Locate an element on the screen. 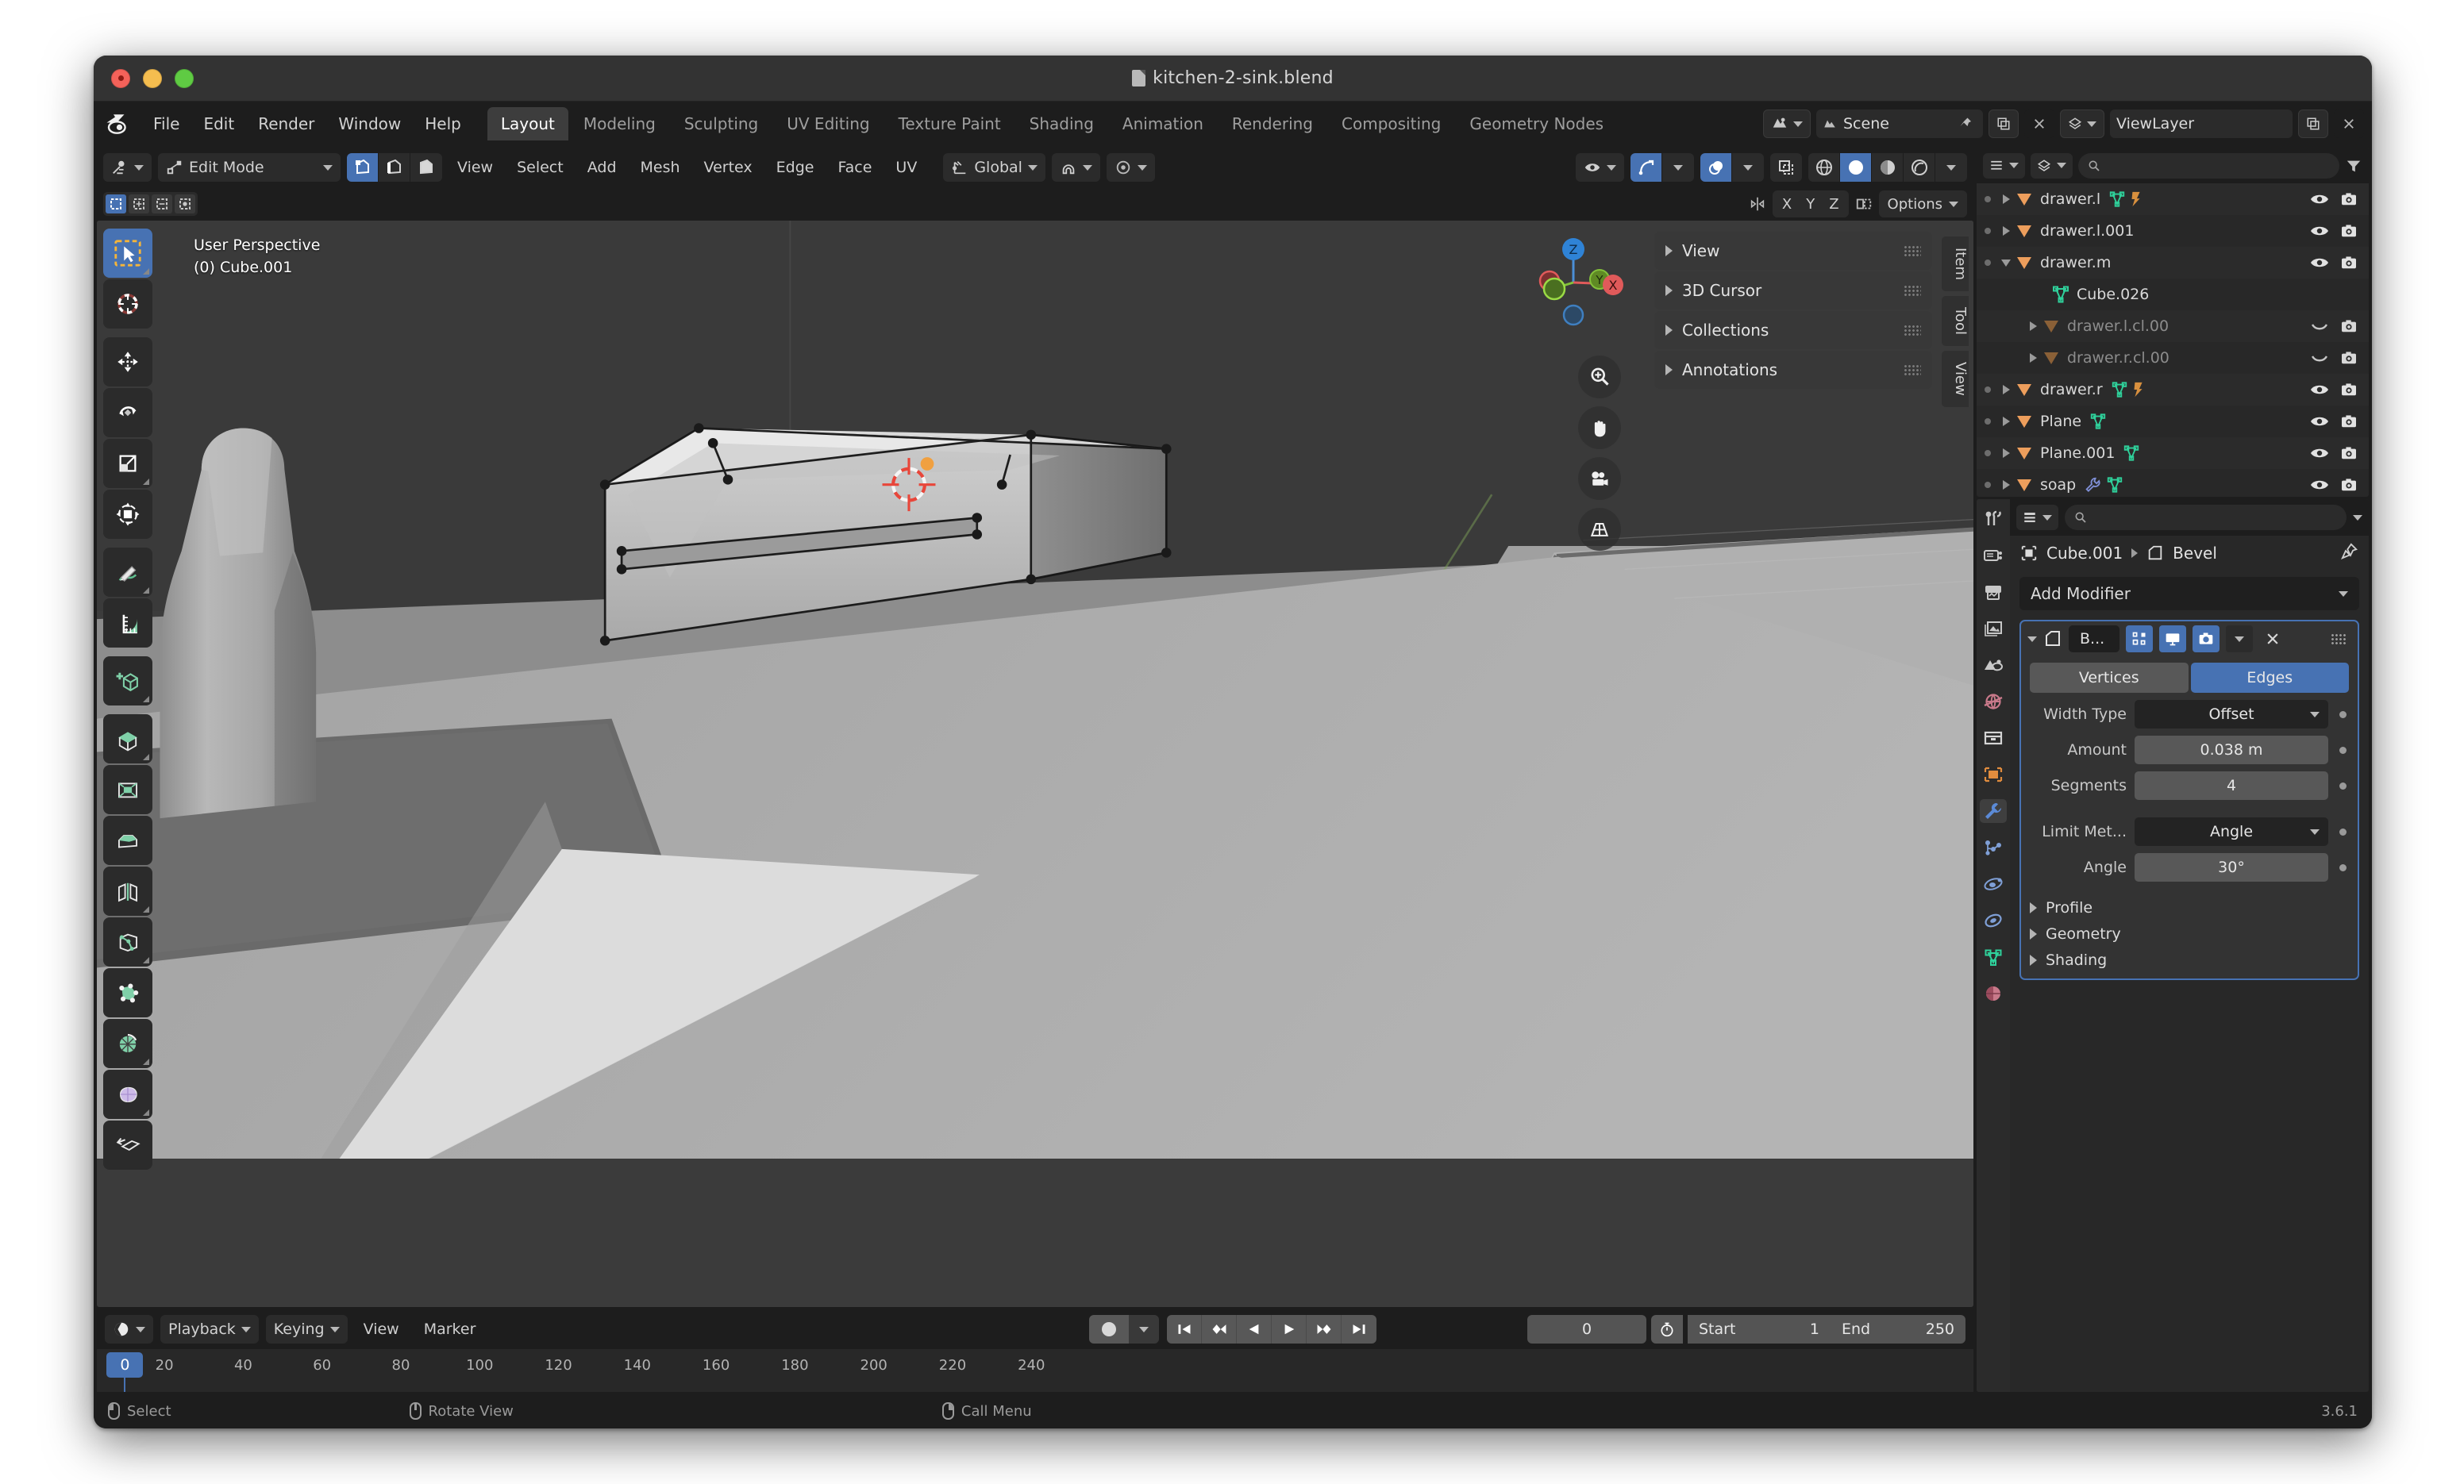 This screenshot has height=1484, width=2464. timeline-menu-marker: Marker is located at coordinates (450, 1329).